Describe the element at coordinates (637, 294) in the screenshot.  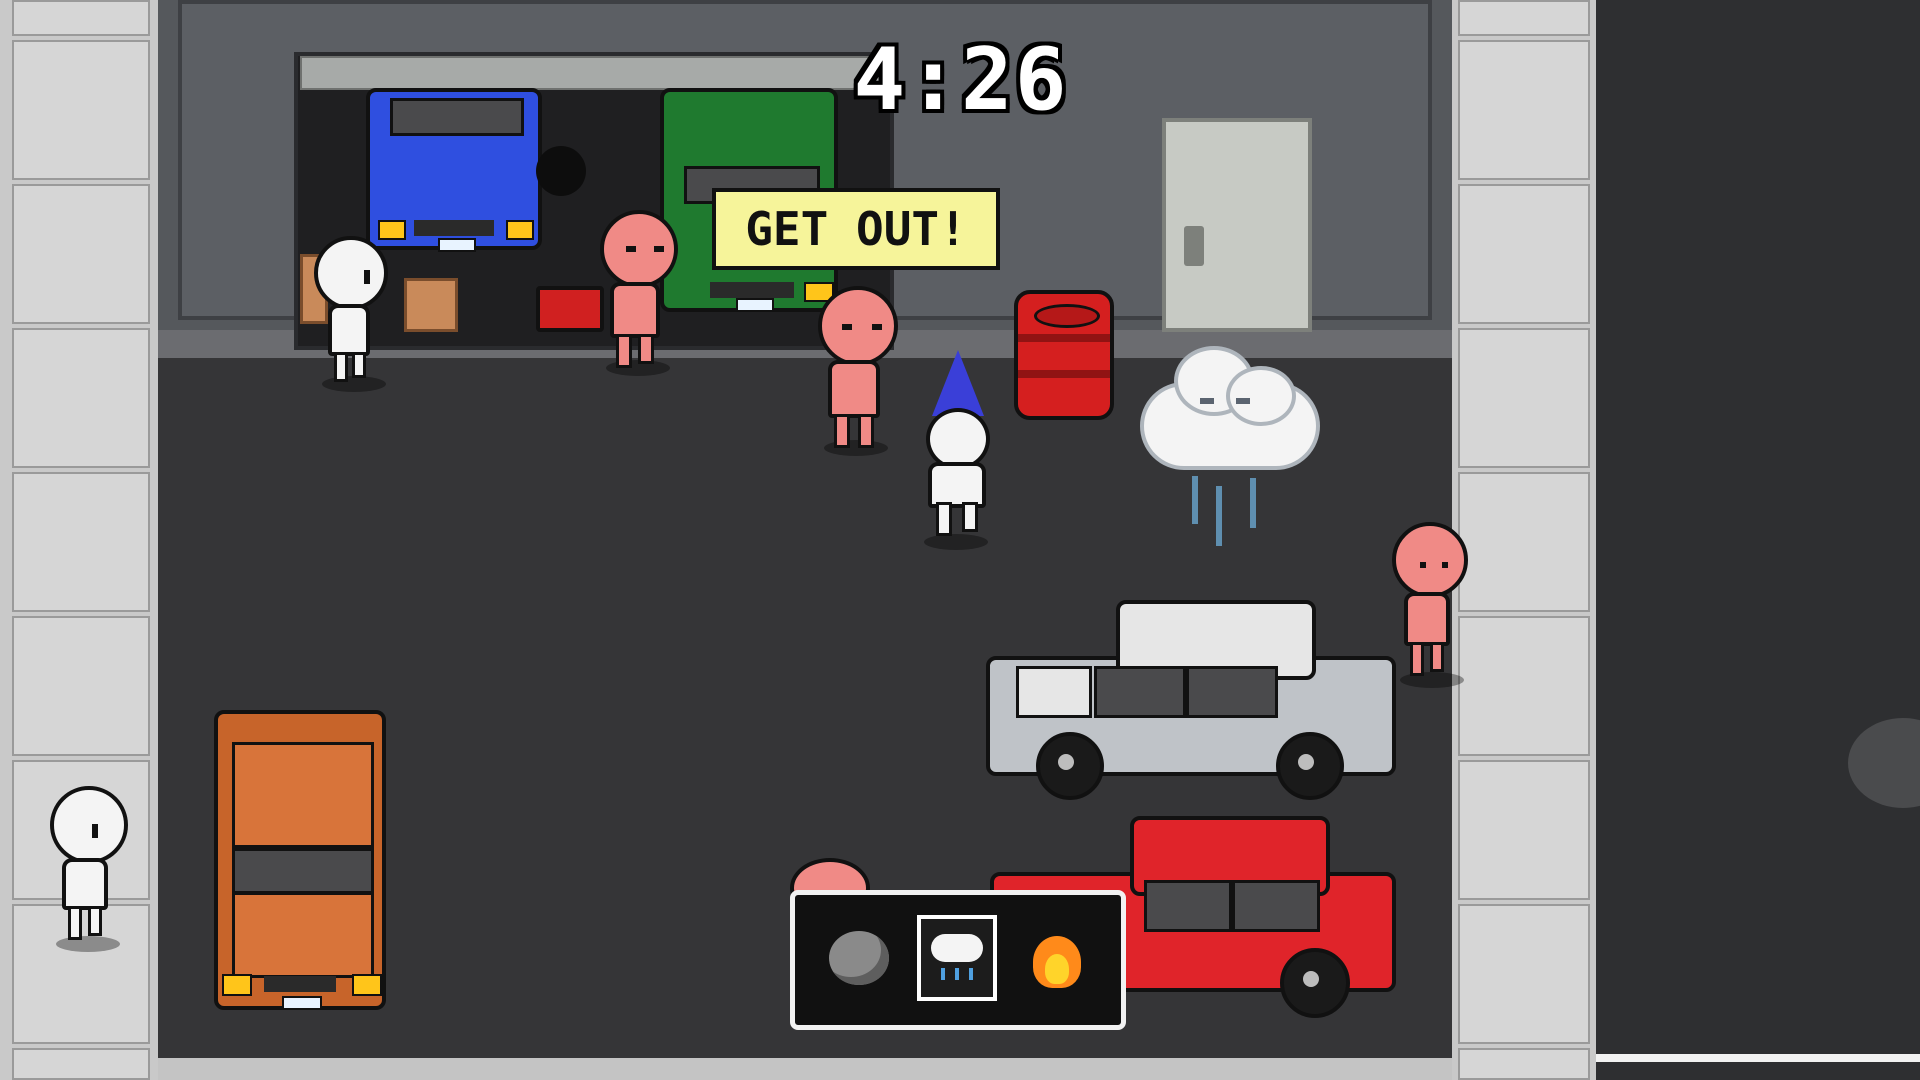
I see `angry-pink-npc` at that location.